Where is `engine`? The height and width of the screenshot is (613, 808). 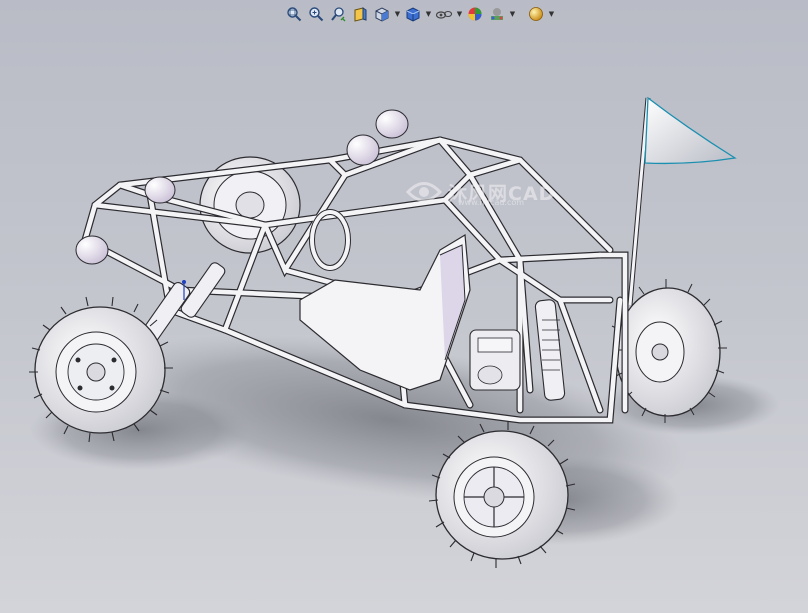
engine is located at coordinates (495, 360).